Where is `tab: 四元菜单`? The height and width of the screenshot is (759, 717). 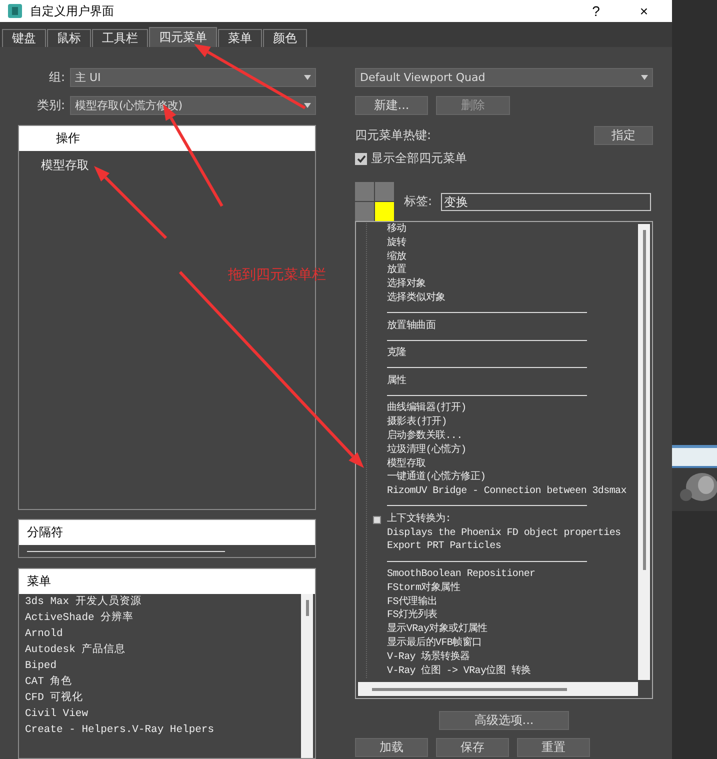
tab: 四元菜单 is located at coordinates (183, 37).